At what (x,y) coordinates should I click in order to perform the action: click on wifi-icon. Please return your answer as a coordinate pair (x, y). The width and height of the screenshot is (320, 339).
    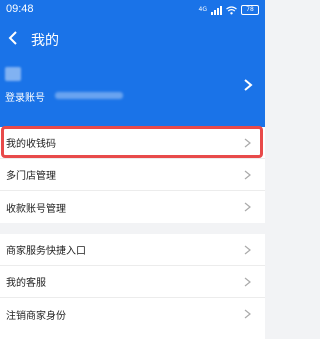
    Looking at the image, I should click on (231, 9).